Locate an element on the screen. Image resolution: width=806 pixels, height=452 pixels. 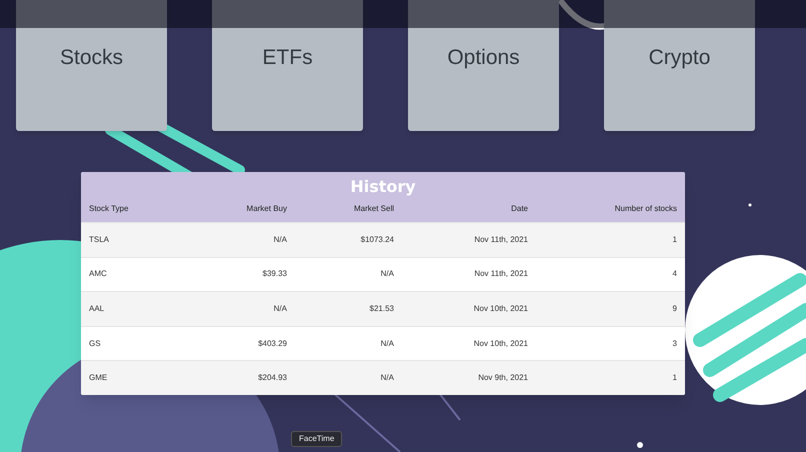
table-cell-text: Nov 9th, 2021 is located at coordinates (503, 378).